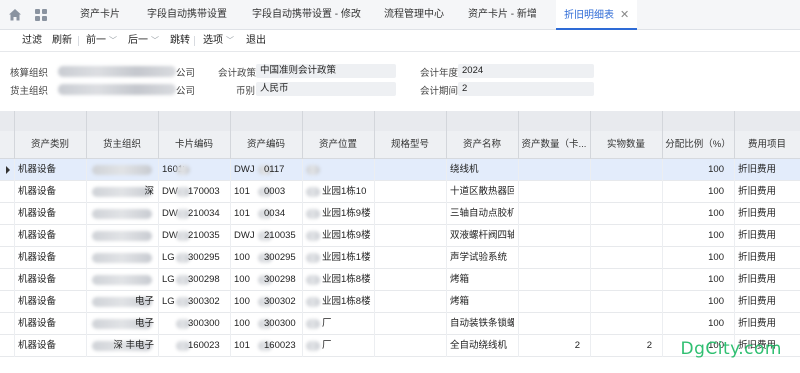  I want to click on table-row: 机器设备 电子 LG 300302 100 300302 业园1栋8楼 烤箱 100 折旧费用, so click(400, 302).